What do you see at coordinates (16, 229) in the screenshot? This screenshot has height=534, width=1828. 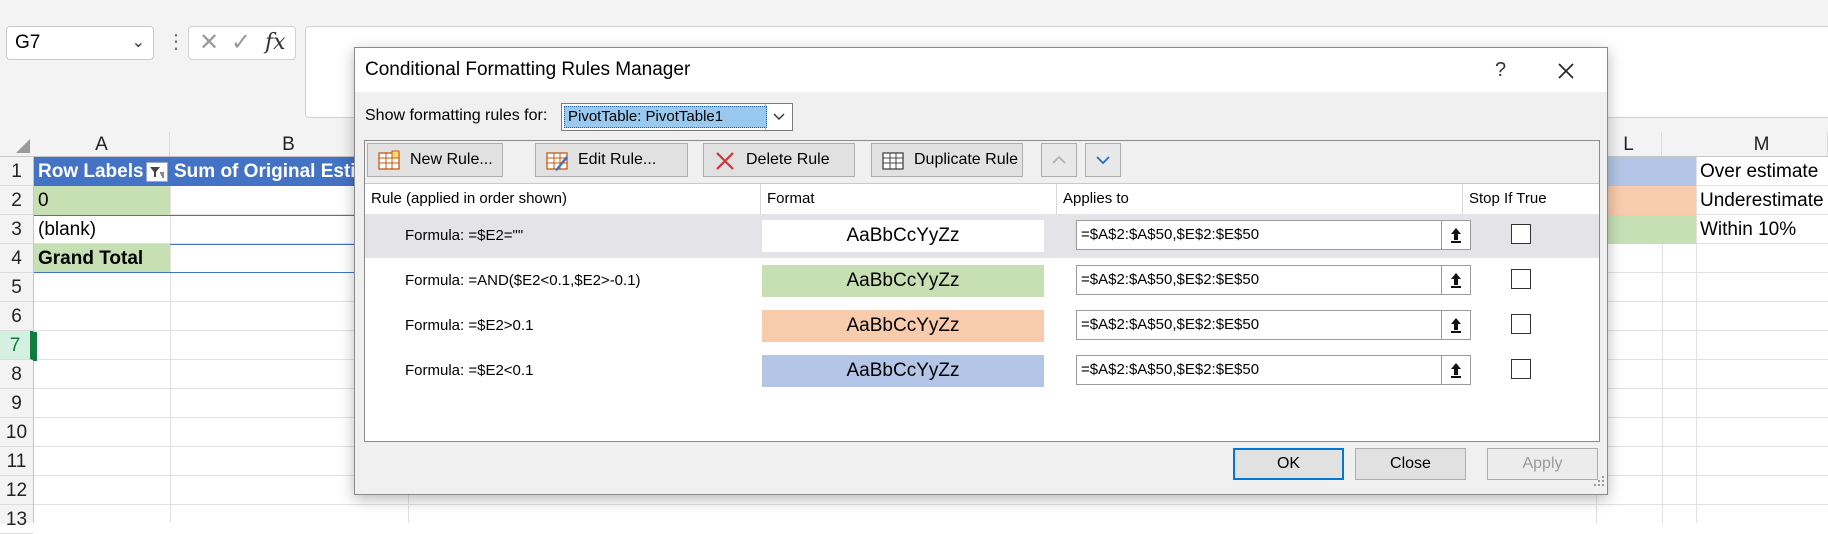 I see `row-header: 3` at bounding box center [16, 229].